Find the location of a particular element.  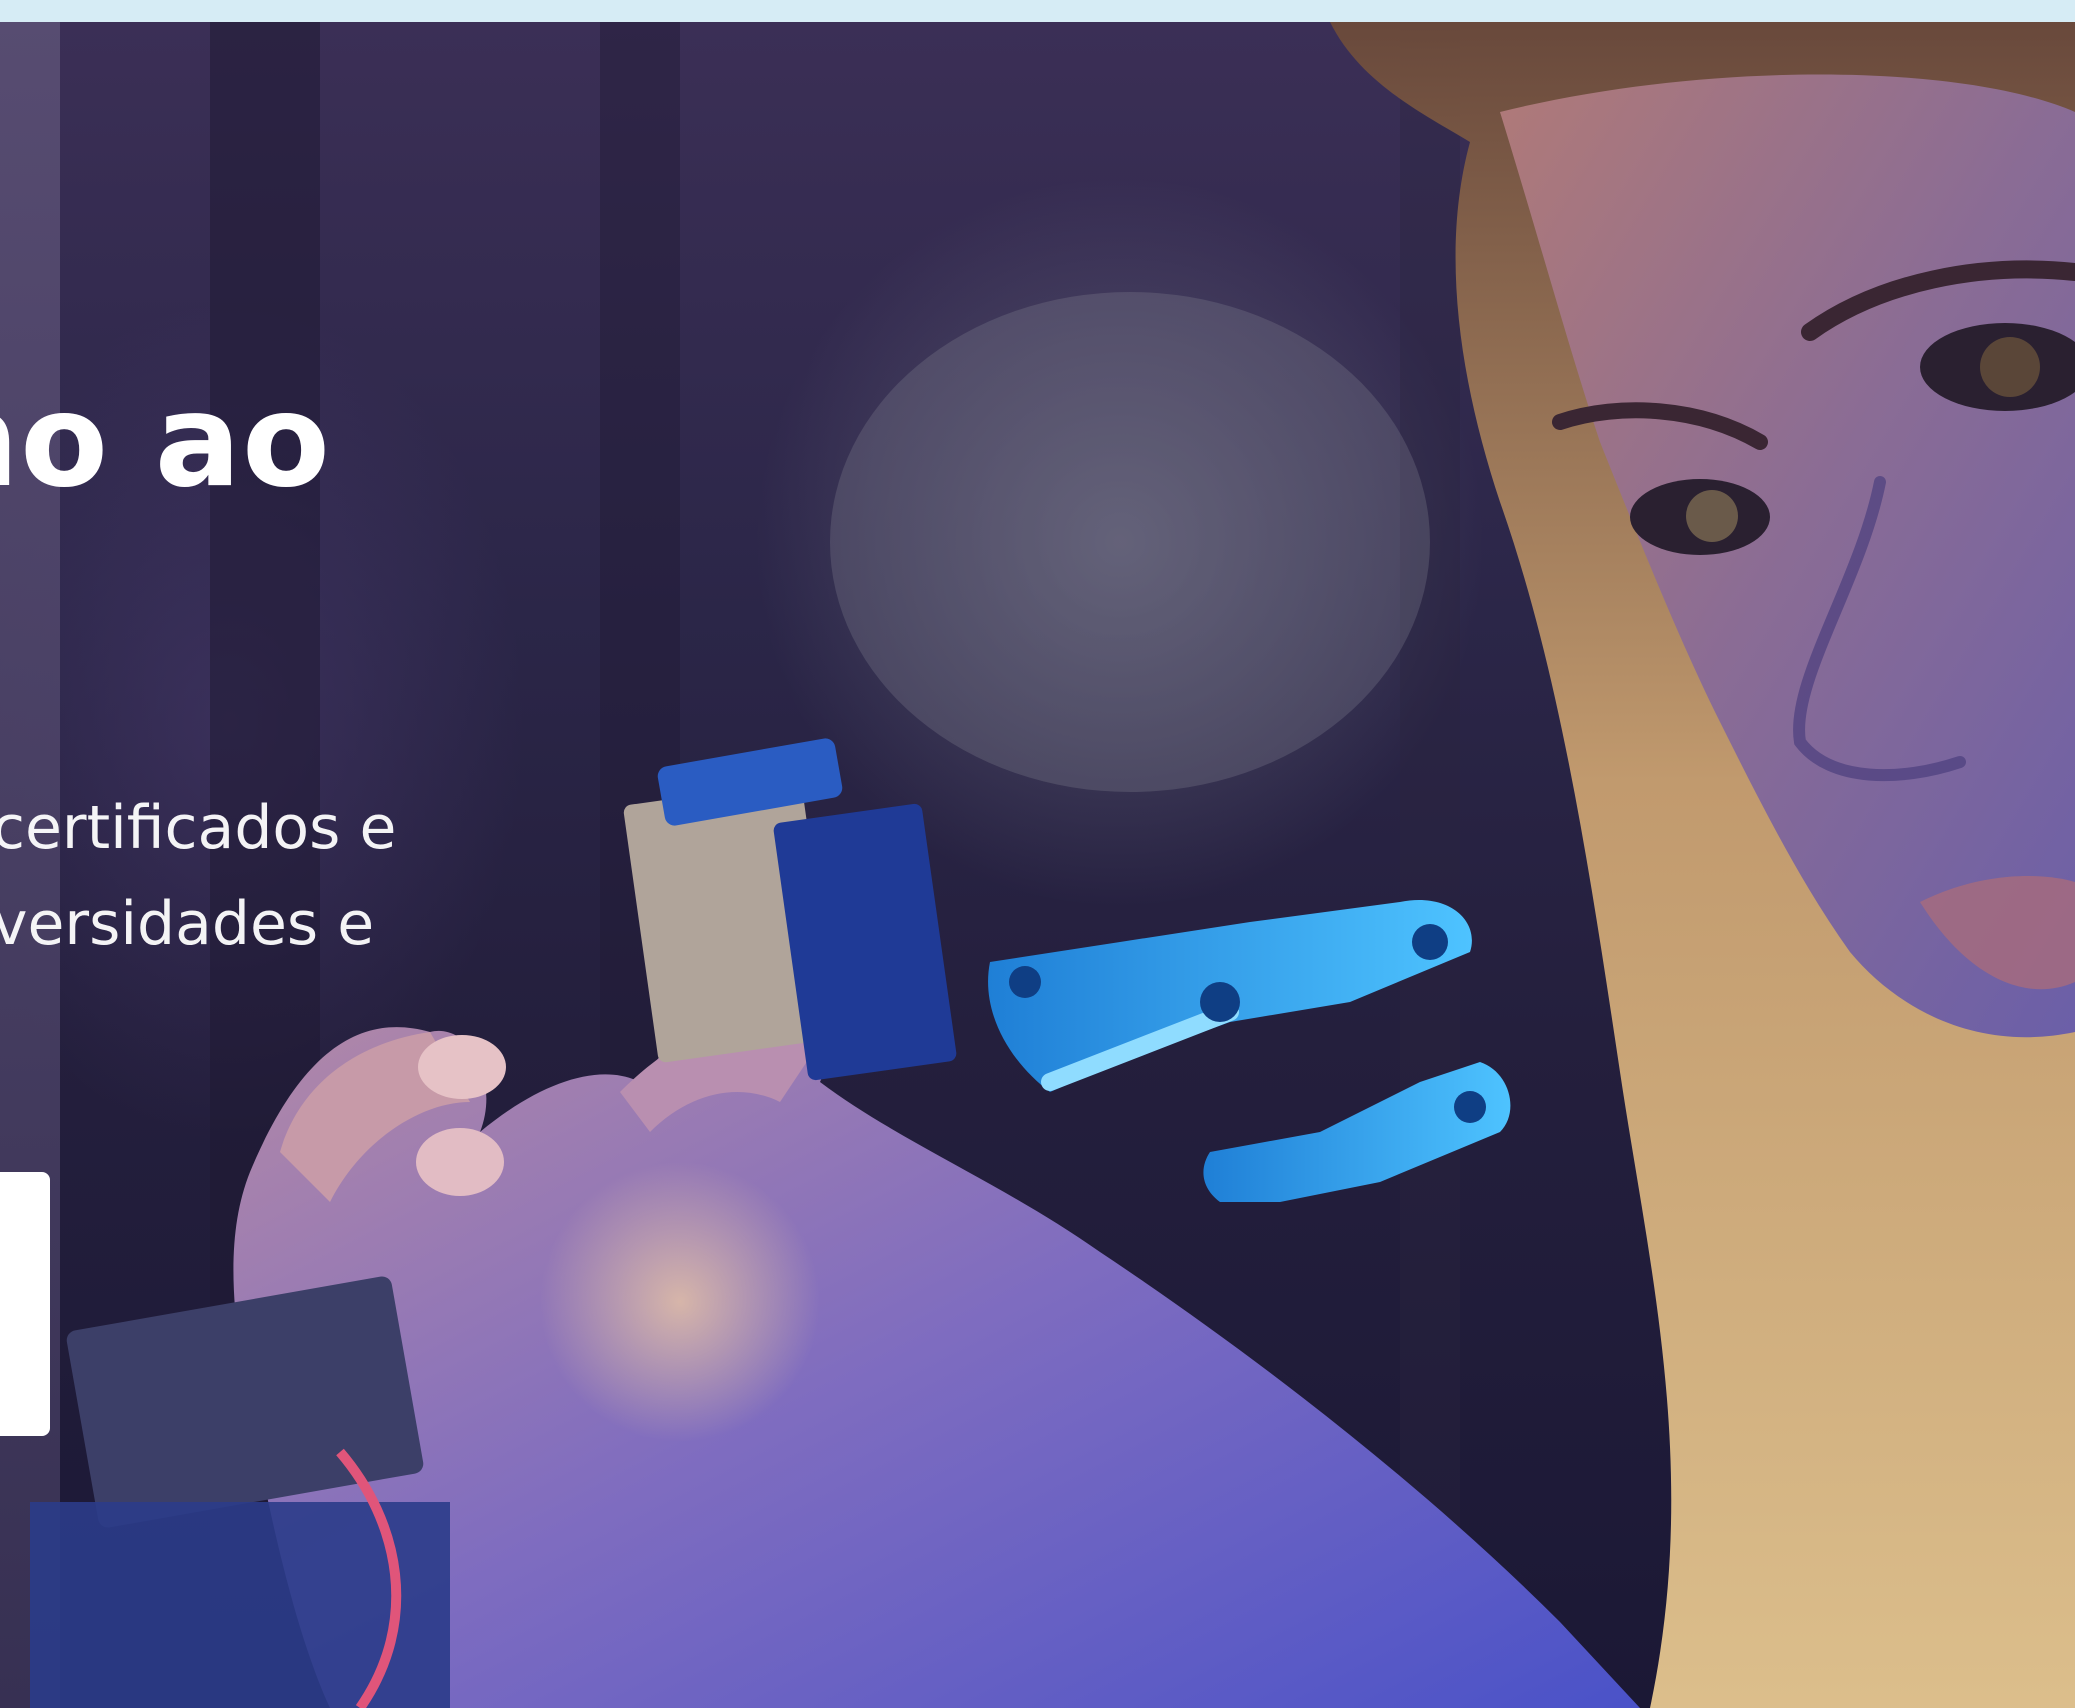

hero-subtitle: certificados e versidades e is located at coordinates (198, 876).